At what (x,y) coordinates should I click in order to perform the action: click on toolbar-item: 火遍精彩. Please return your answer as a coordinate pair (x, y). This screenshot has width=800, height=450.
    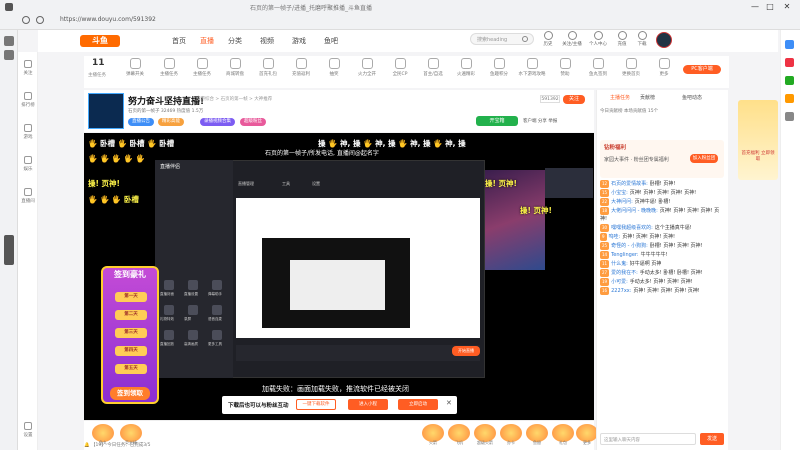
    Looking at the image, I should click on (466, 67).